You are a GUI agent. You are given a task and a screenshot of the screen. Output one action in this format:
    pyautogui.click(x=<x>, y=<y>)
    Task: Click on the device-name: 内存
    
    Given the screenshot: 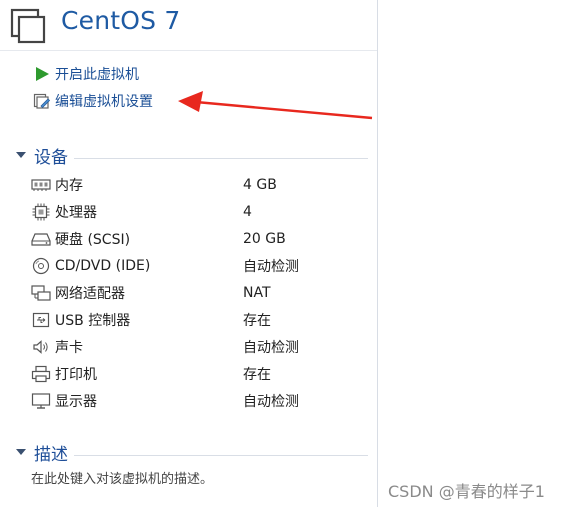 What is the action you would take?
    pyautogui.click(x=69, y=185)
    